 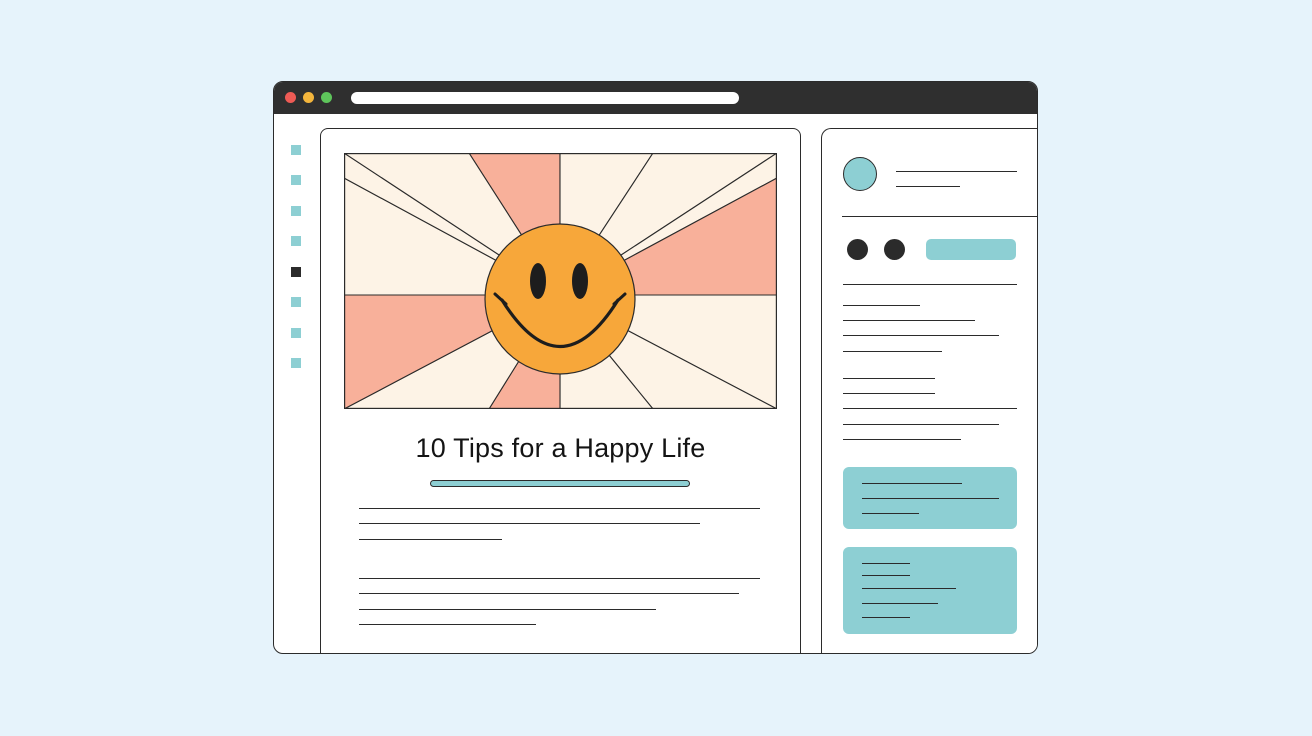 I want to click on maximize-button, so click(x=326, y=97).